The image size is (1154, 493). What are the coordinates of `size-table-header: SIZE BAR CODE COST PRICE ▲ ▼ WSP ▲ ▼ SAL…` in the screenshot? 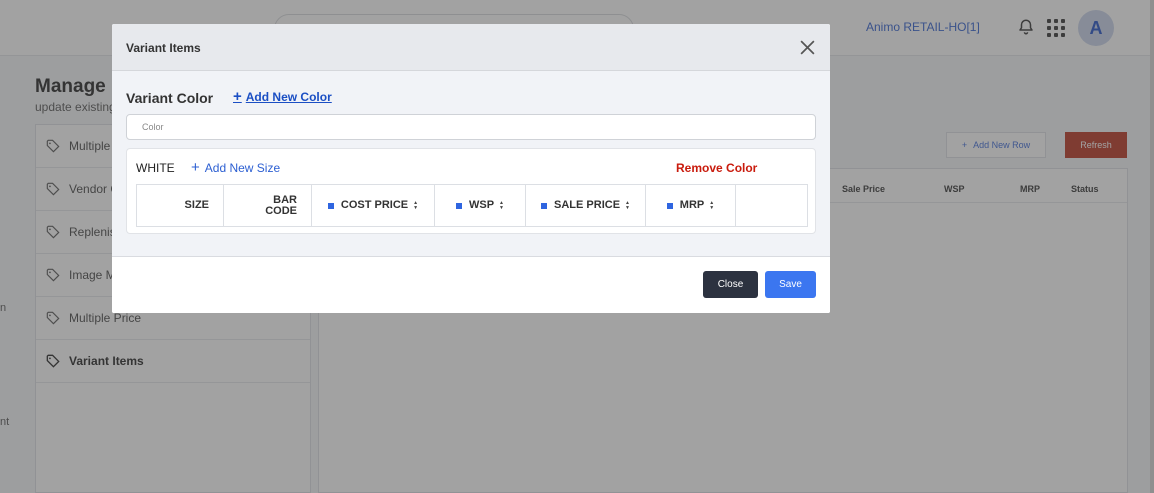 It's located at (472, 205).